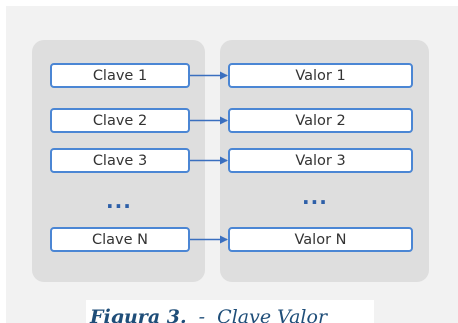  What do you see at coordinates (138, 314) in the screenshot?
I see `caption-label: Figura 3.` at bounding box center [138, 314].